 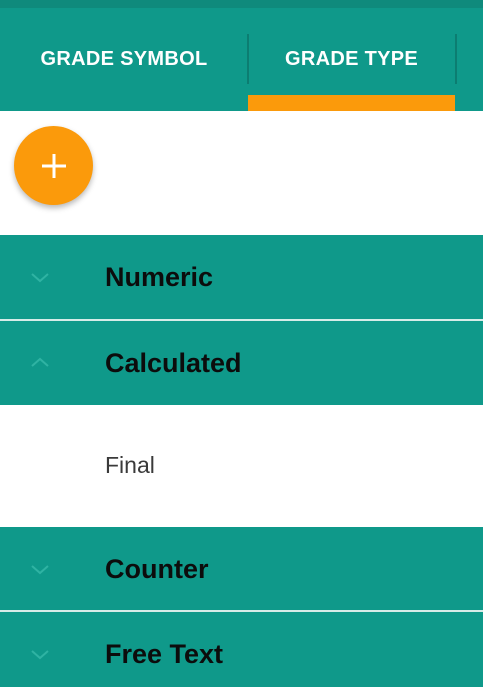 I want to click on plus-icon, so click(x=53, y=165).